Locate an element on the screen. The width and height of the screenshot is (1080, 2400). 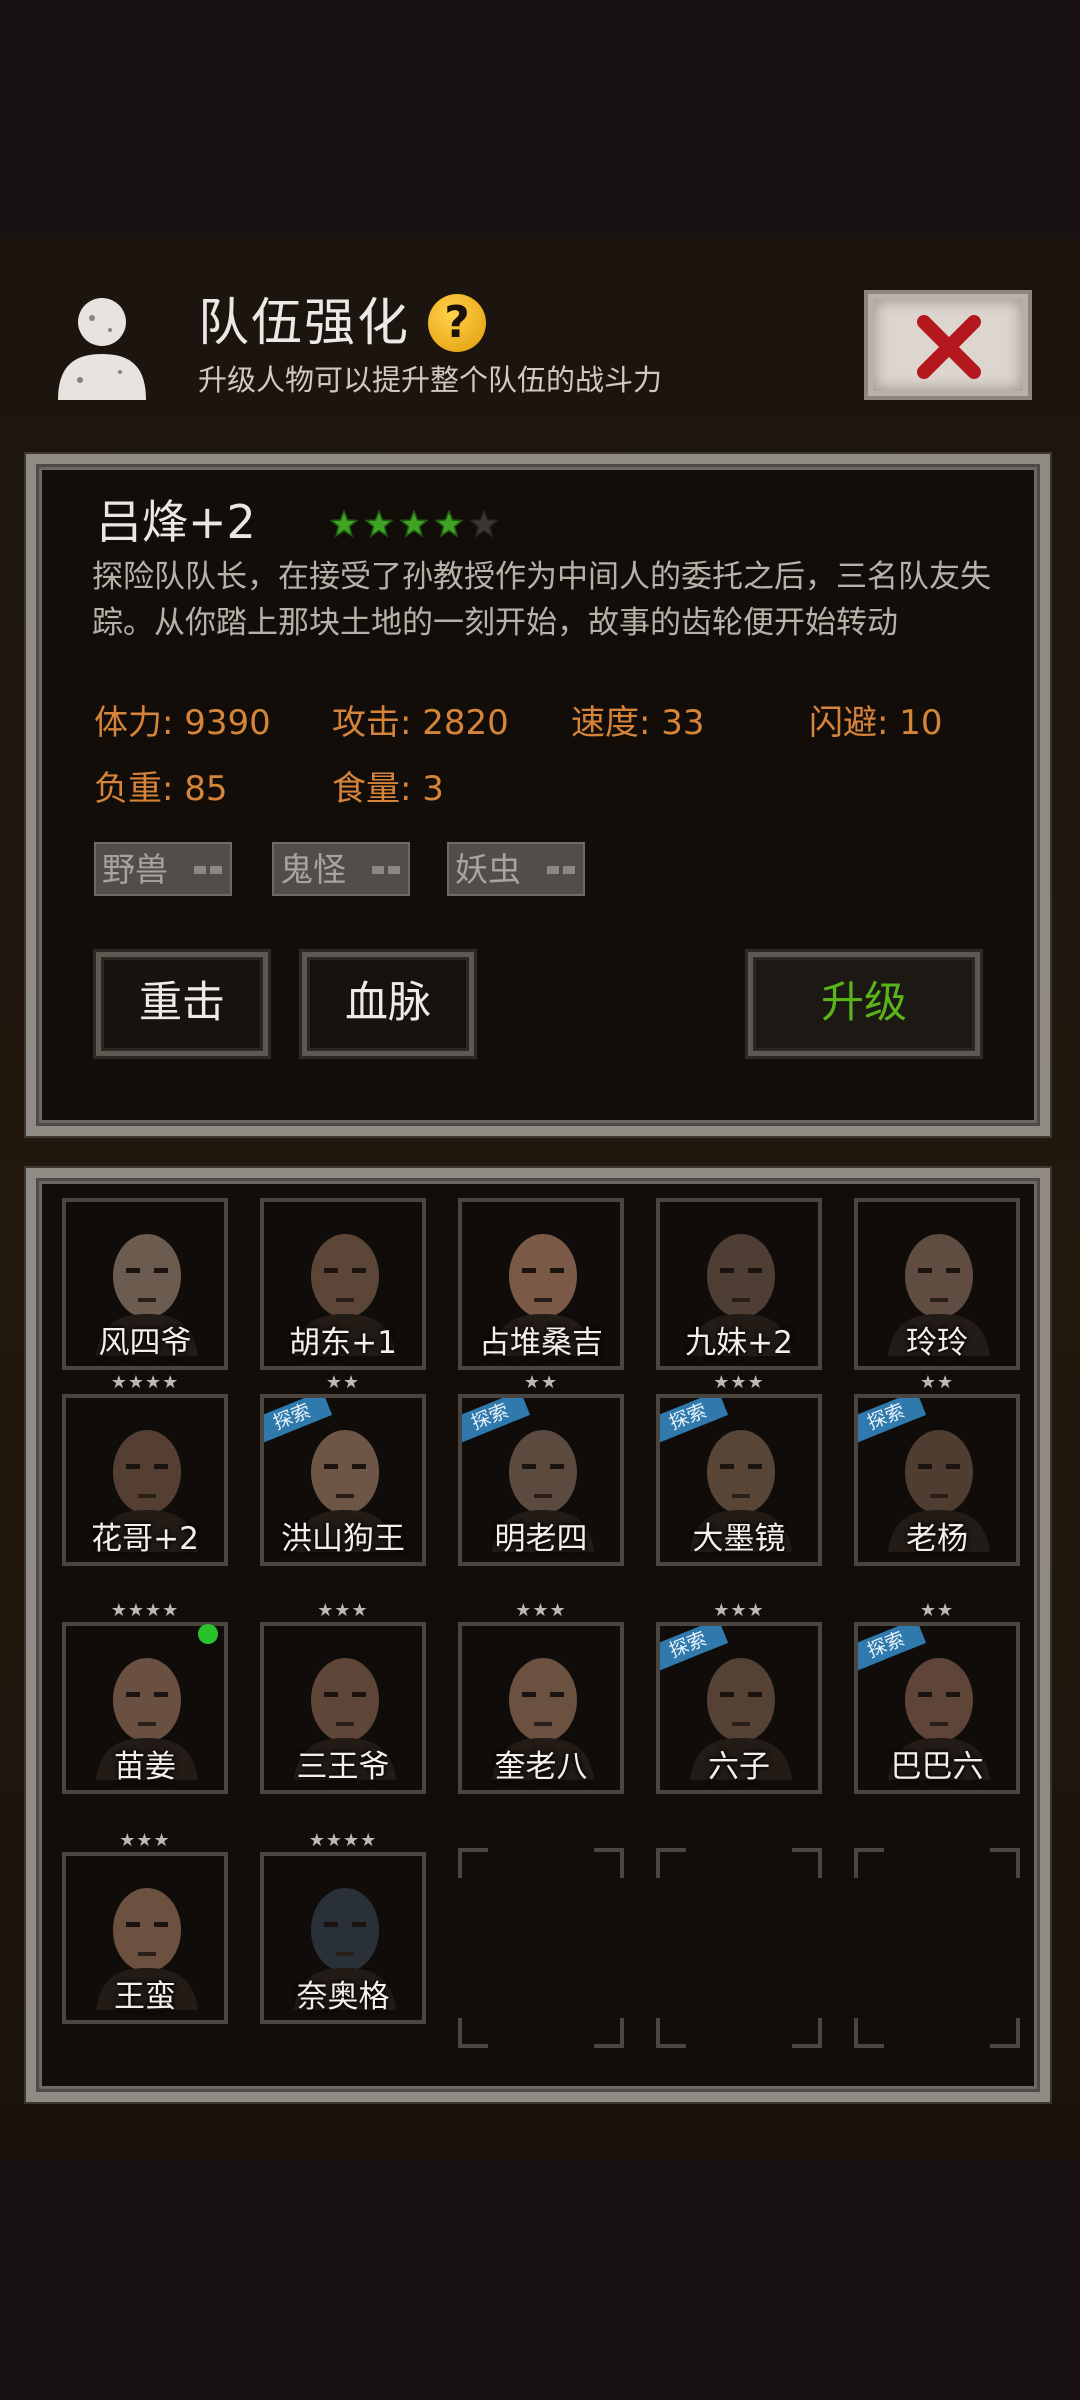
roster-card: 胡东+1 is located at coordinates (343, 1284).